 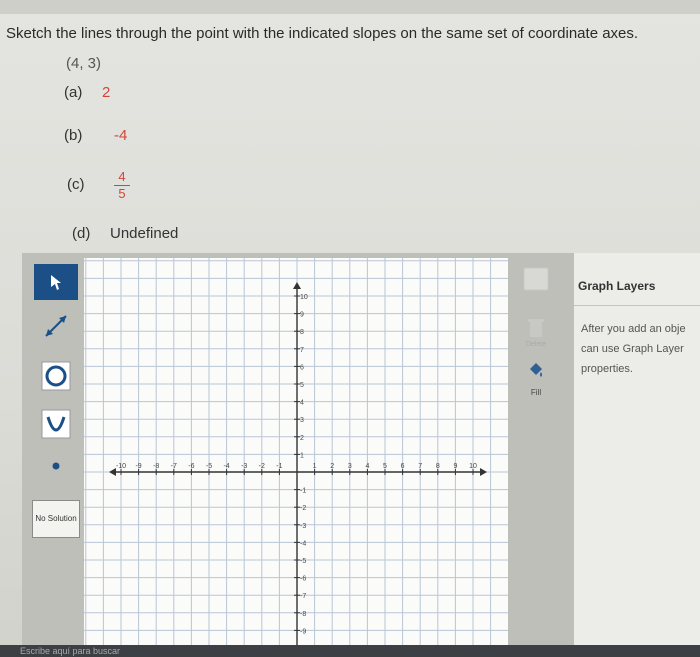 I want to click on taskbar-search: Escribe aquí para buscar, so click(x=70, y=651).